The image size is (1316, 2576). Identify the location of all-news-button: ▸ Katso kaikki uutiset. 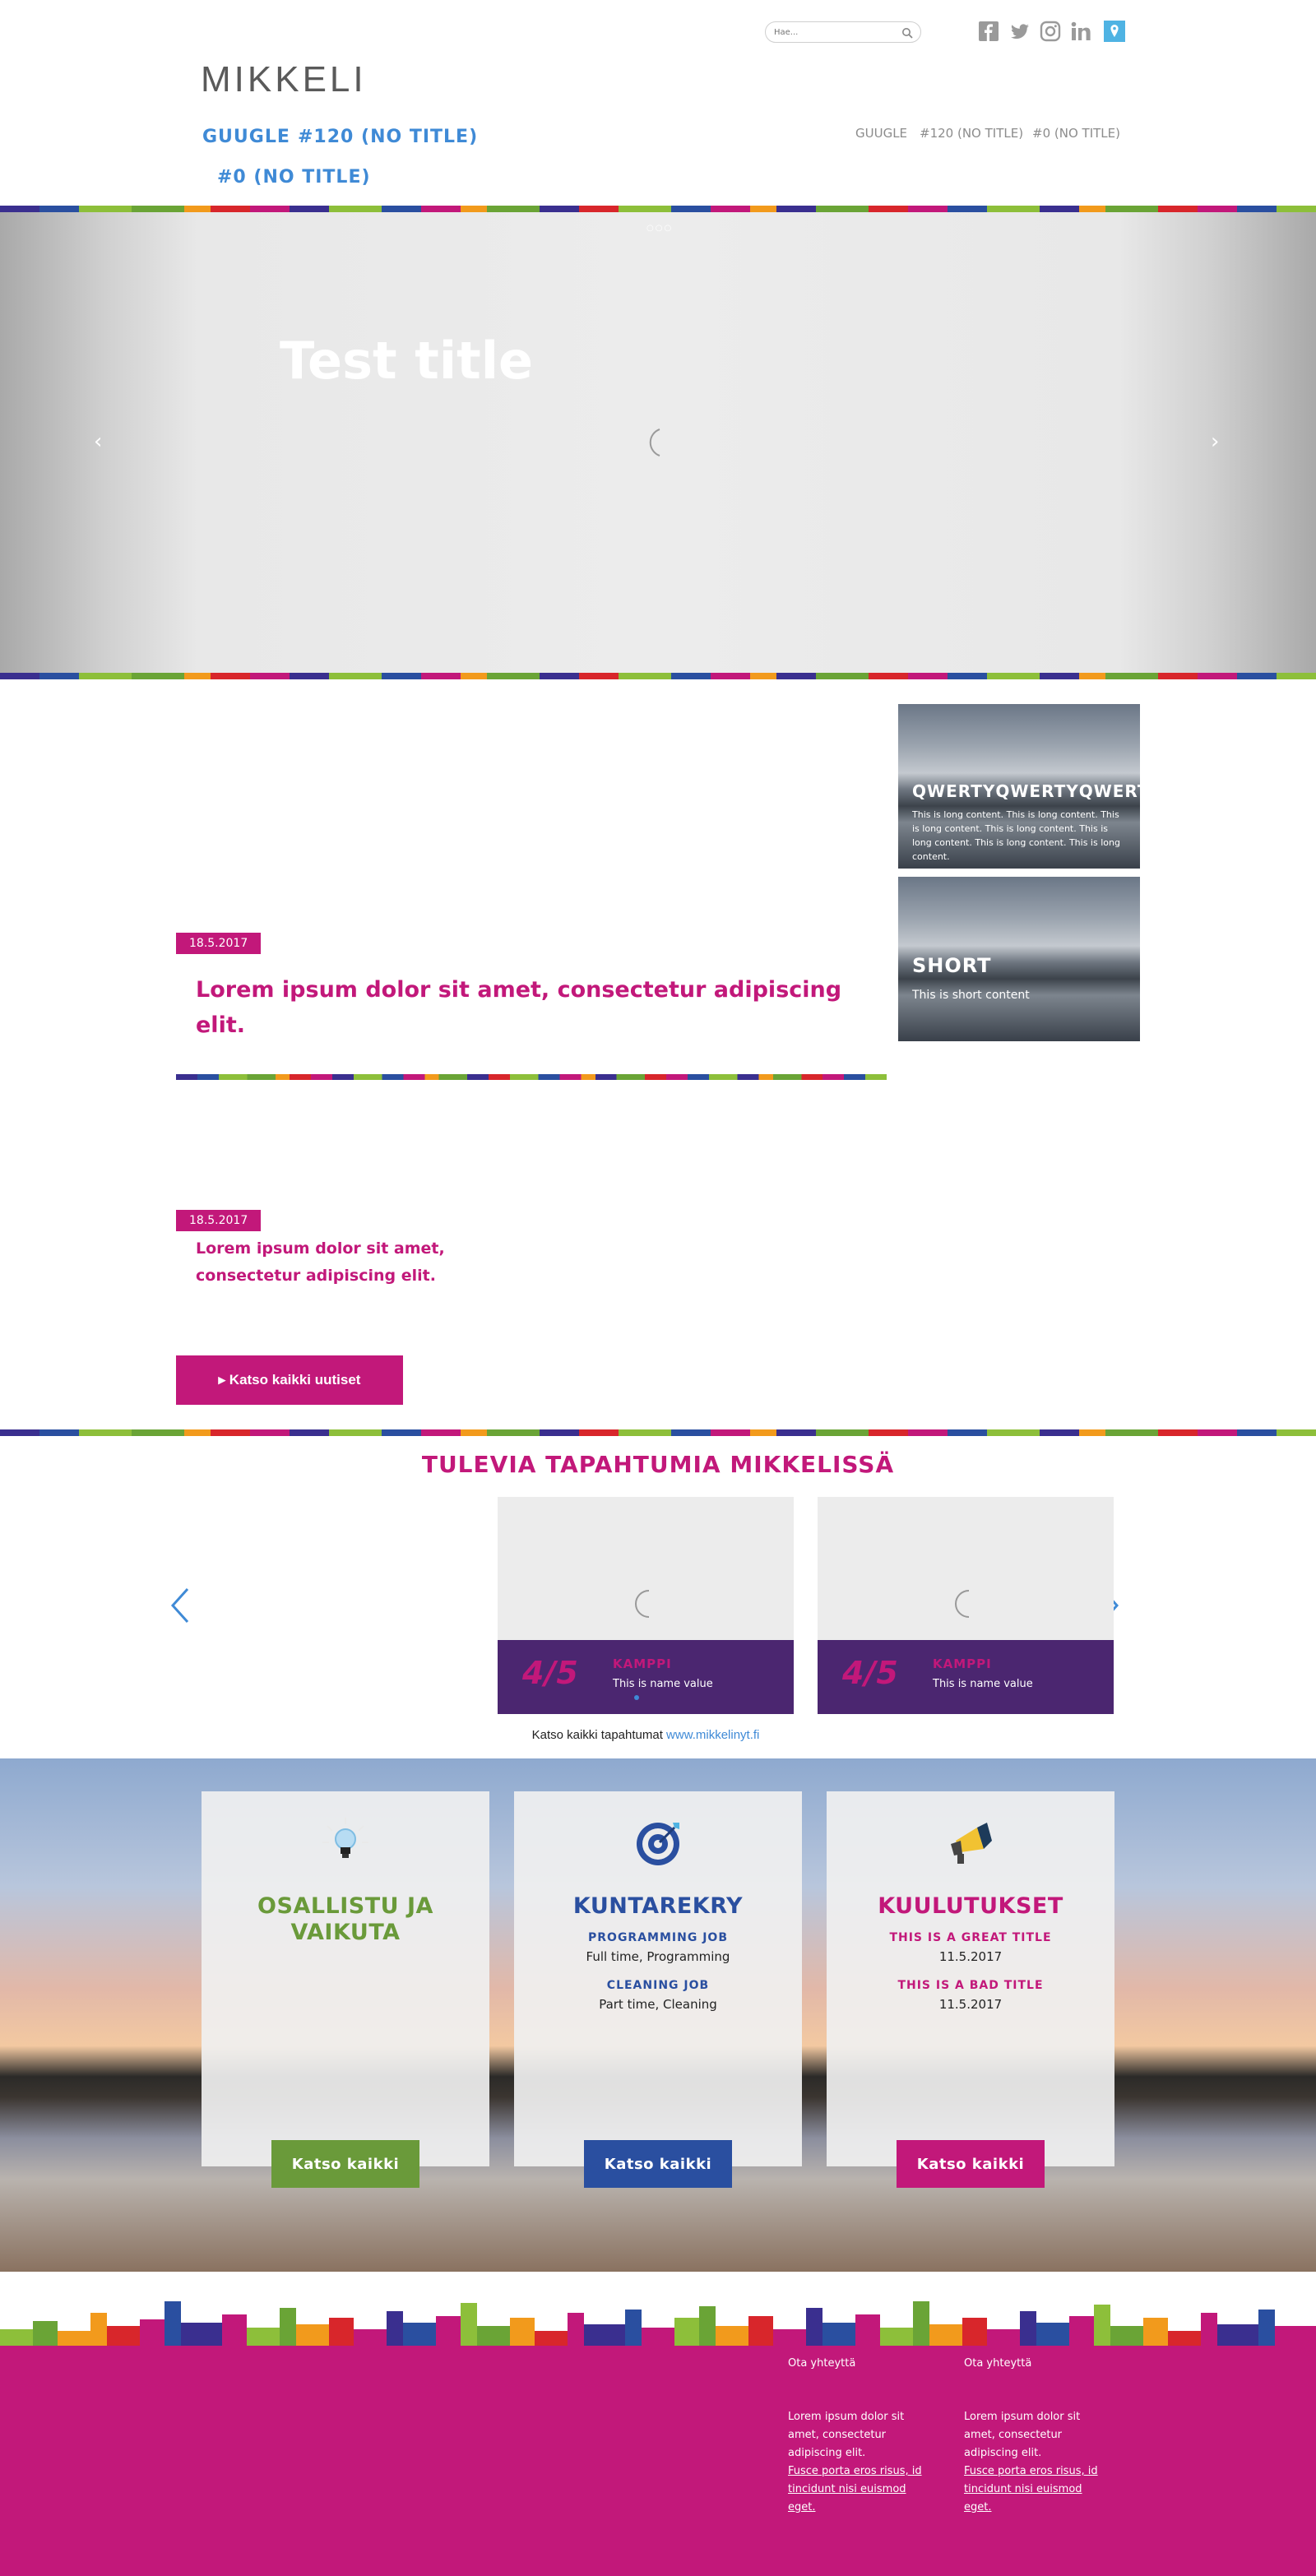
(289, 1380).